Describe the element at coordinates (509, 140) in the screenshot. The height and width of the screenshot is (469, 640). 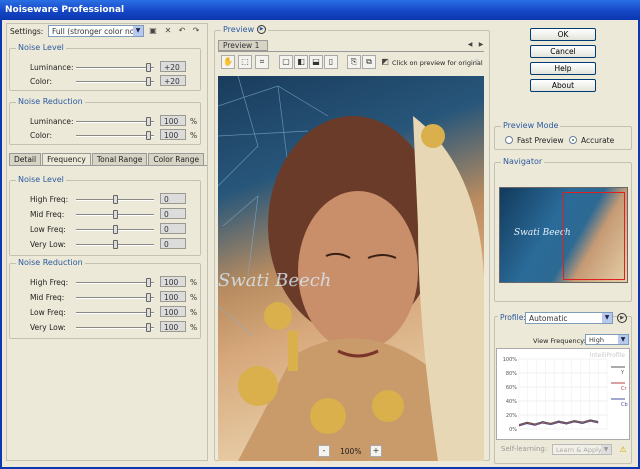
I see `fast-preview-radio` at that location.